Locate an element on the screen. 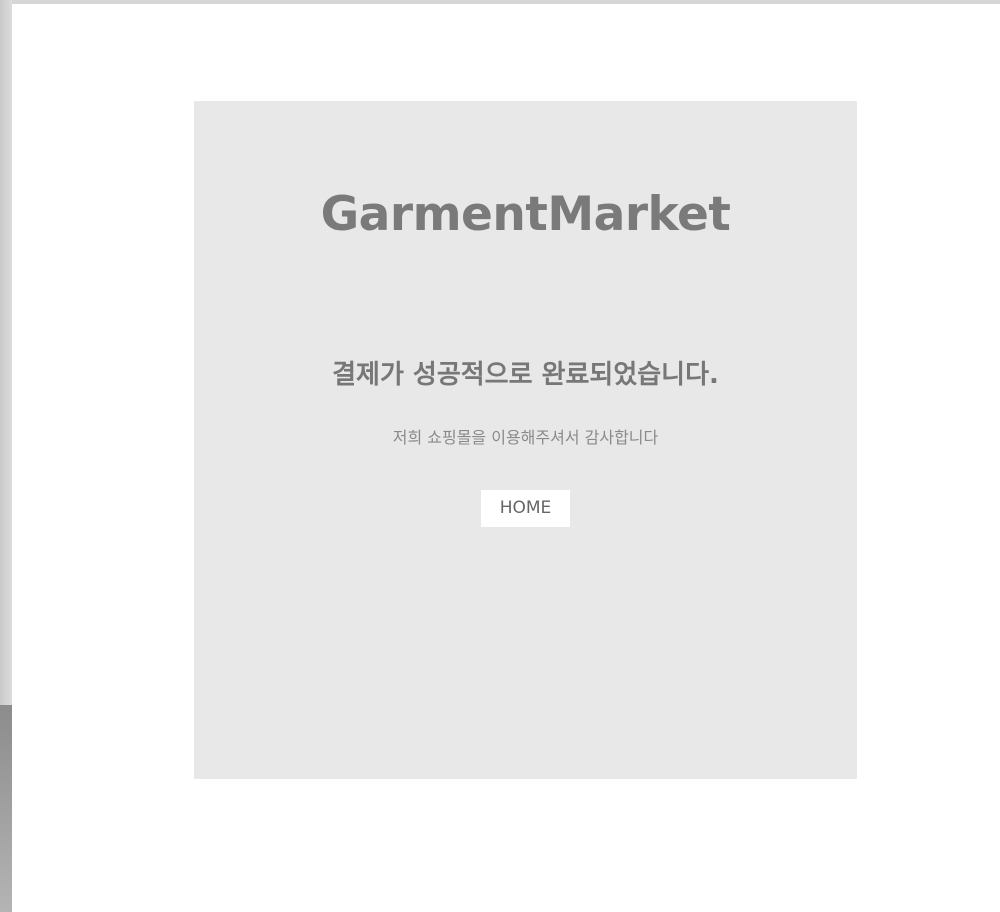  thank-you-message: 저희 쇼핑몰을 이용해주셔서 감사합니다 is located at coordinates (525, 437).